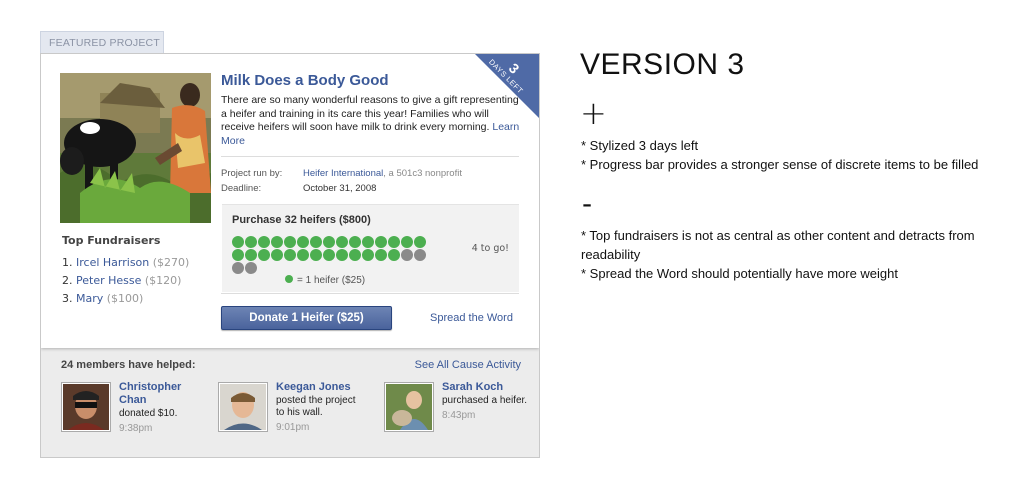 The width and height of the screenshot is (1031, 496). I want to click on list-item: 1. Ircel Harrison ($270), so click(125, 263).